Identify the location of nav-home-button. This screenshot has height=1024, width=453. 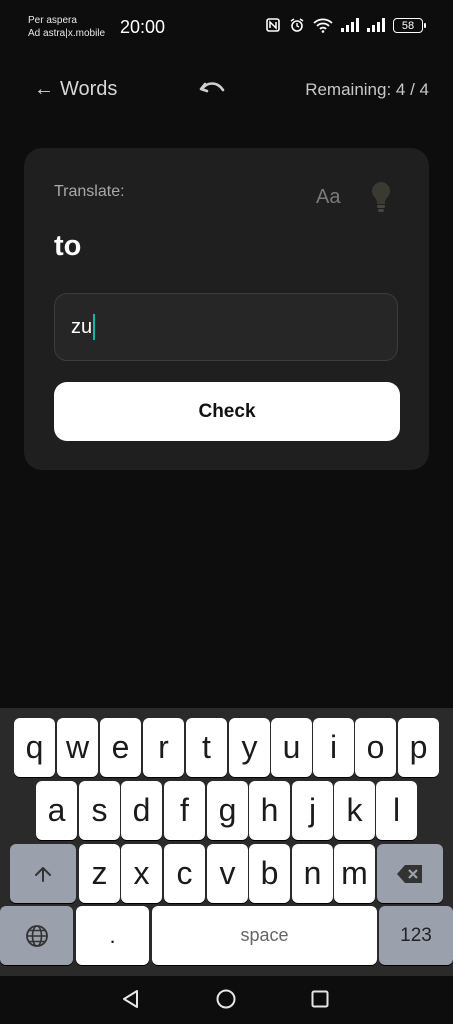
(226, 1001).